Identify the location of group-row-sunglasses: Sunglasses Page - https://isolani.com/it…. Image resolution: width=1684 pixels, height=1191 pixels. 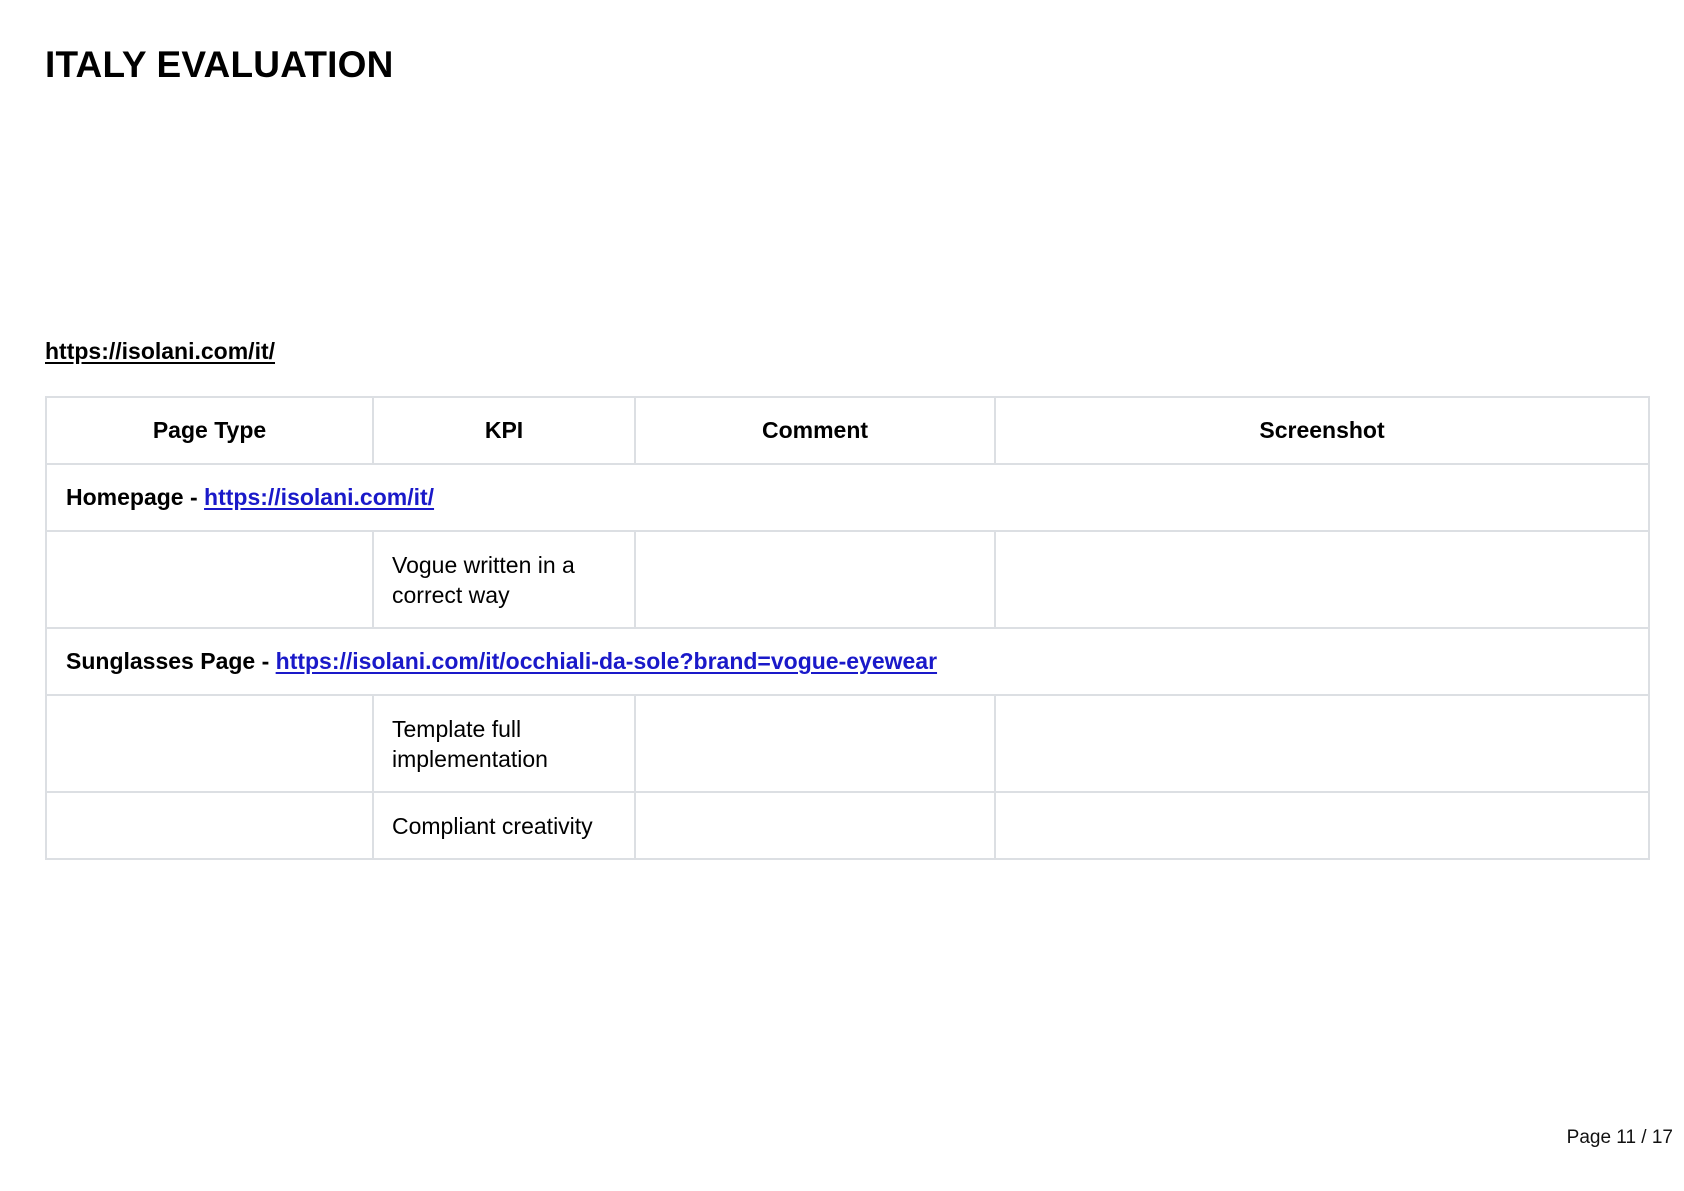
(847, 661).